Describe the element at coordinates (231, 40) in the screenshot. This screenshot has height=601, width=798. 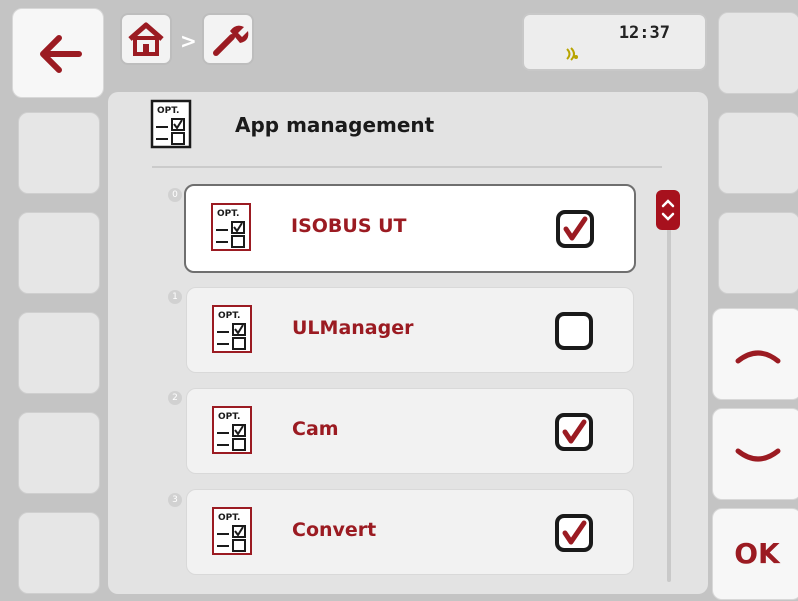
I see `wrench-icon` at that location.